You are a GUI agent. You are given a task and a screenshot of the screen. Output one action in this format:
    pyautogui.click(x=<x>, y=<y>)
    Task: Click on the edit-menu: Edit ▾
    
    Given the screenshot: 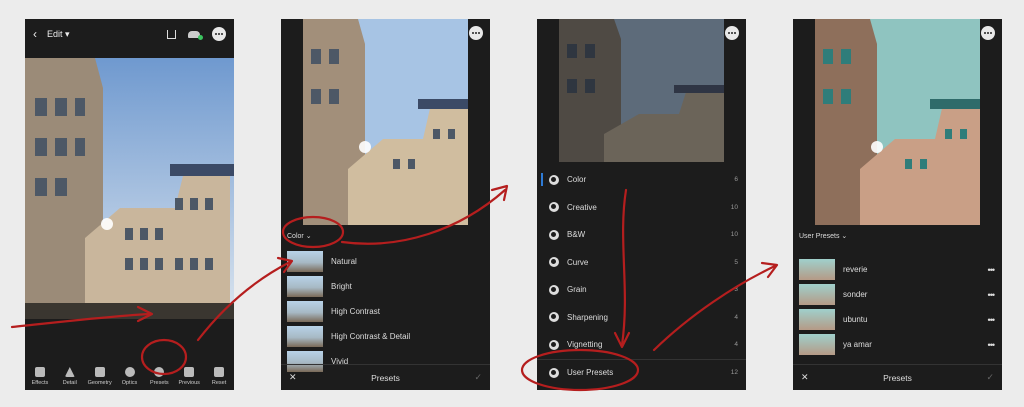 What is the action you would take?
    pyautogui.click(x=58, y=34)
    